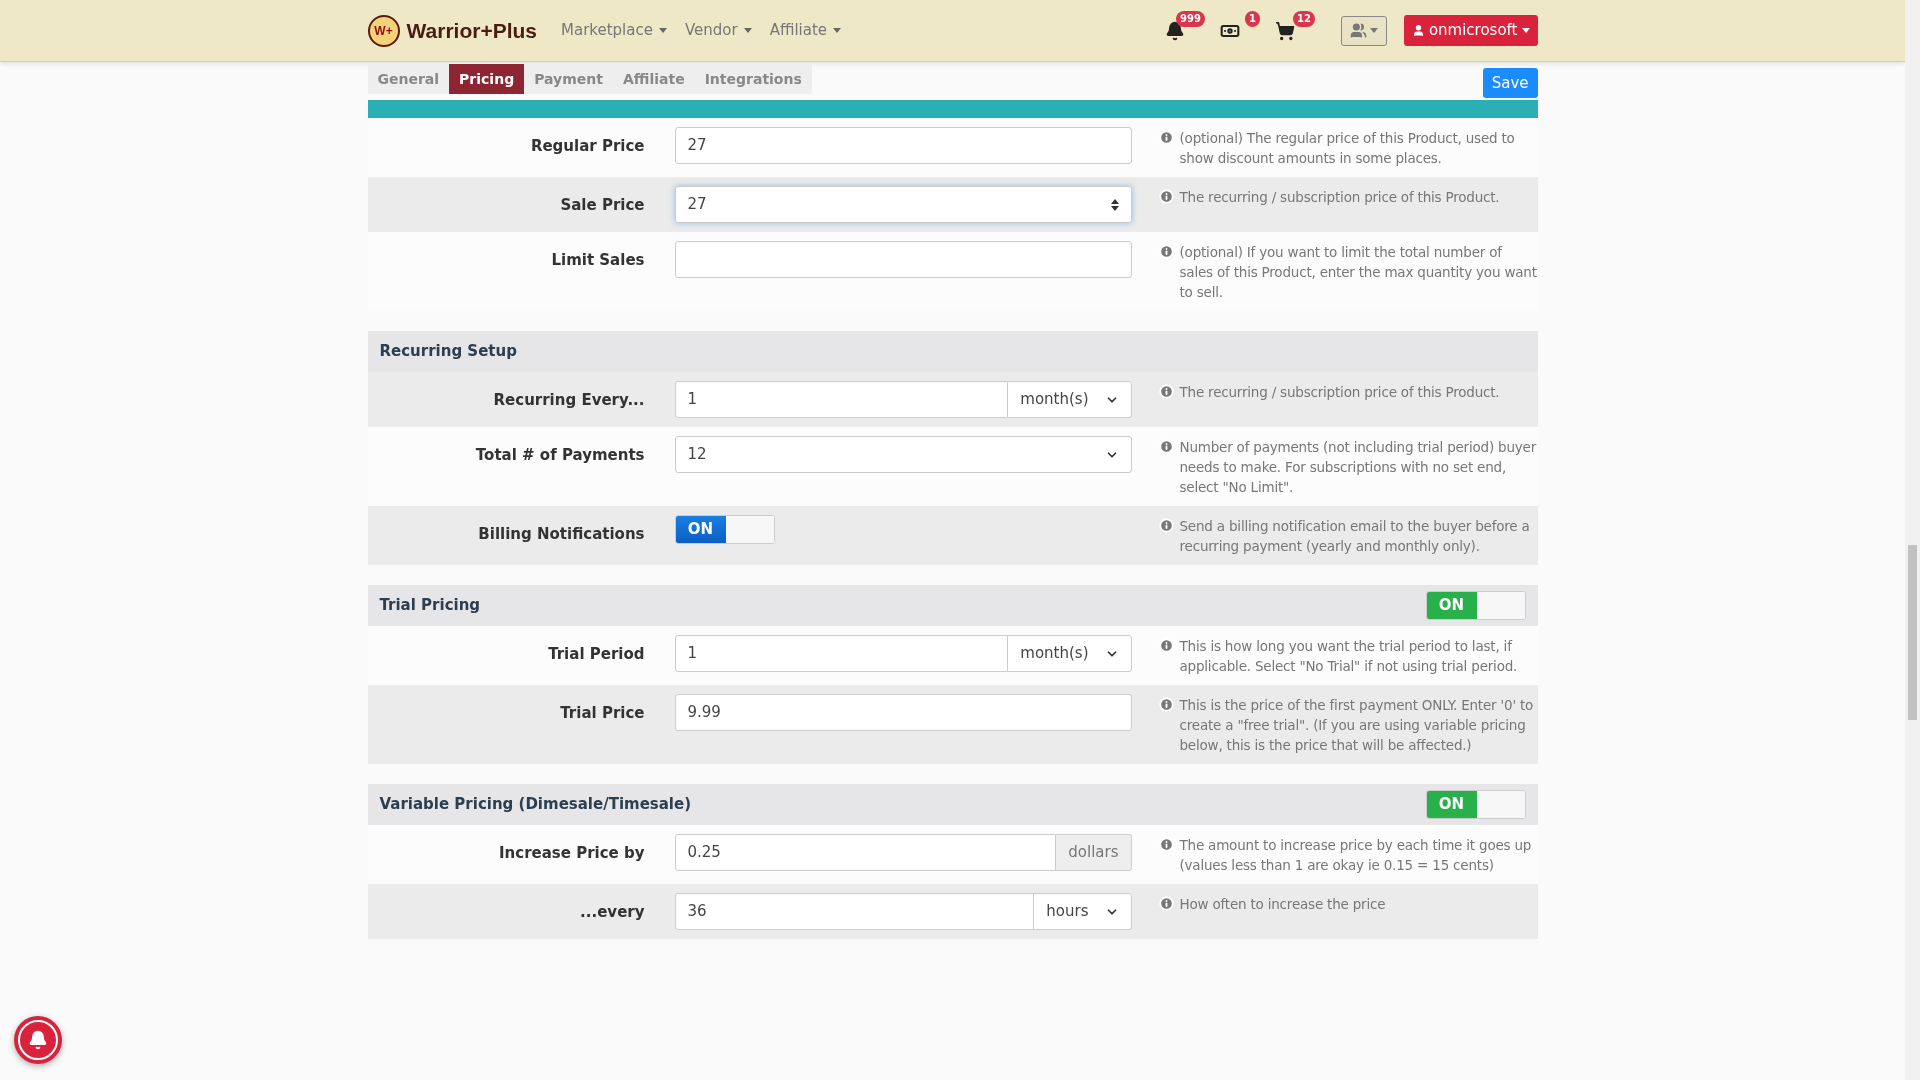 Image resolution: width=1920 pixels, height=1080 pixels. I want to click on field-label: Trial Period, so click(596, 654).